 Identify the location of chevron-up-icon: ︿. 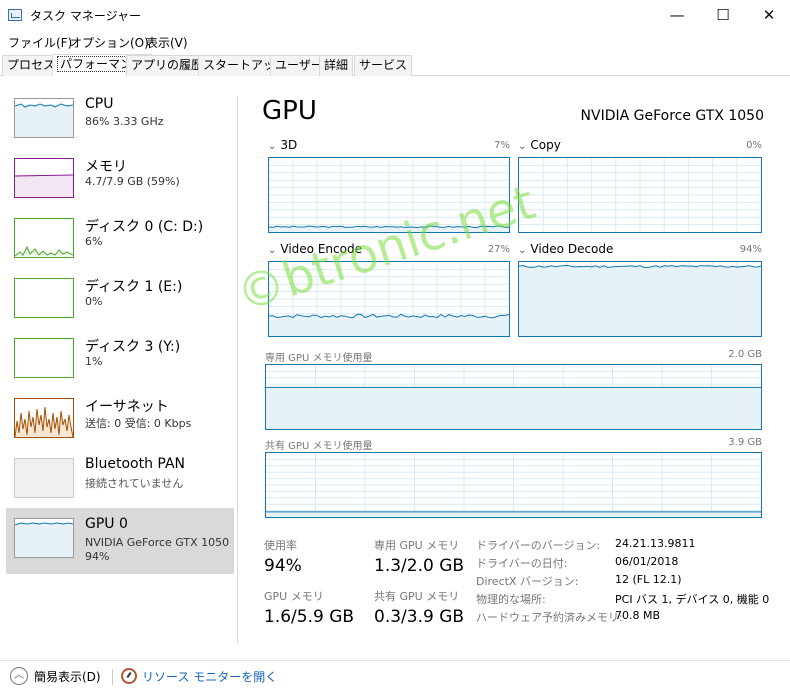
(19, 676).